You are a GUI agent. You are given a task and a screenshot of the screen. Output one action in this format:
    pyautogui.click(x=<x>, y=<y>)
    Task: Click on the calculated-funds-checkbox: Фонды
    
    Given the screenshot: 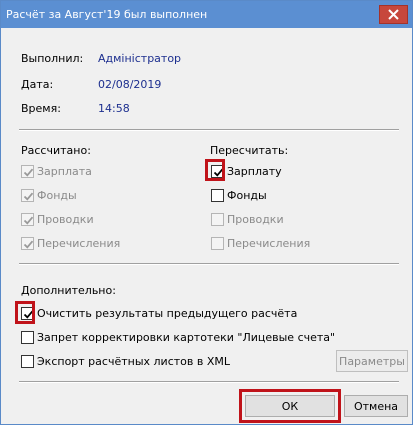 What is the action you would take?
    pyautogui.click(x=49, y=195)
    